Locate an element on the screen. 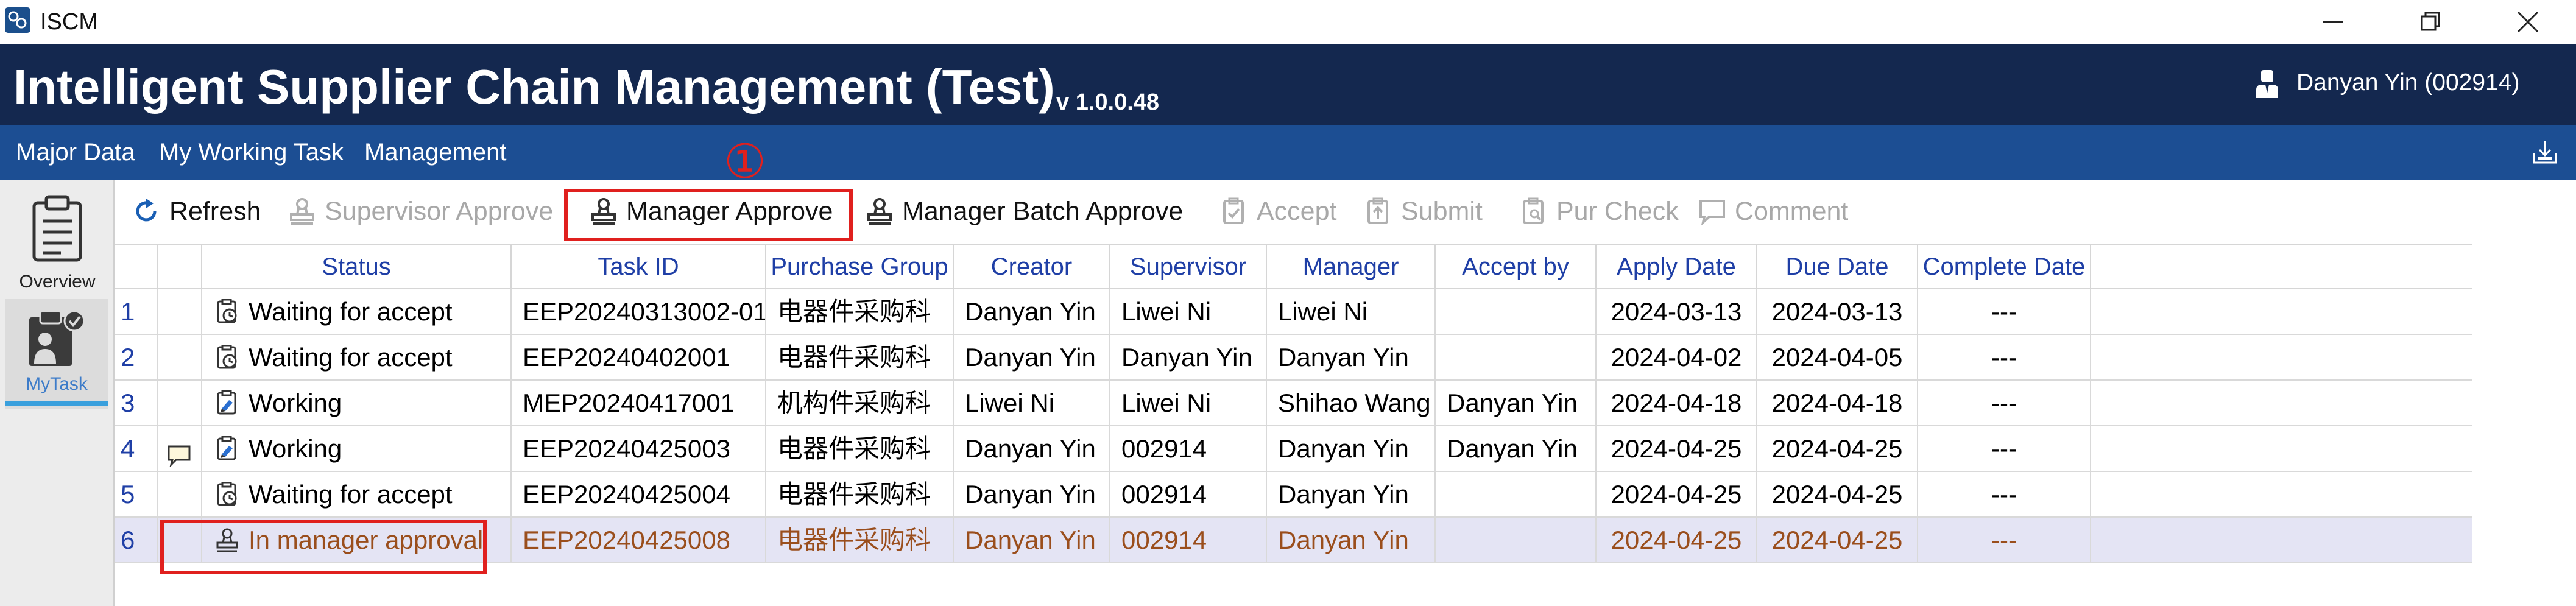 The height and width of the screenshot is (606, 2576). column-header-apply-date: Apply Date is located at coordinates (1677, 267).